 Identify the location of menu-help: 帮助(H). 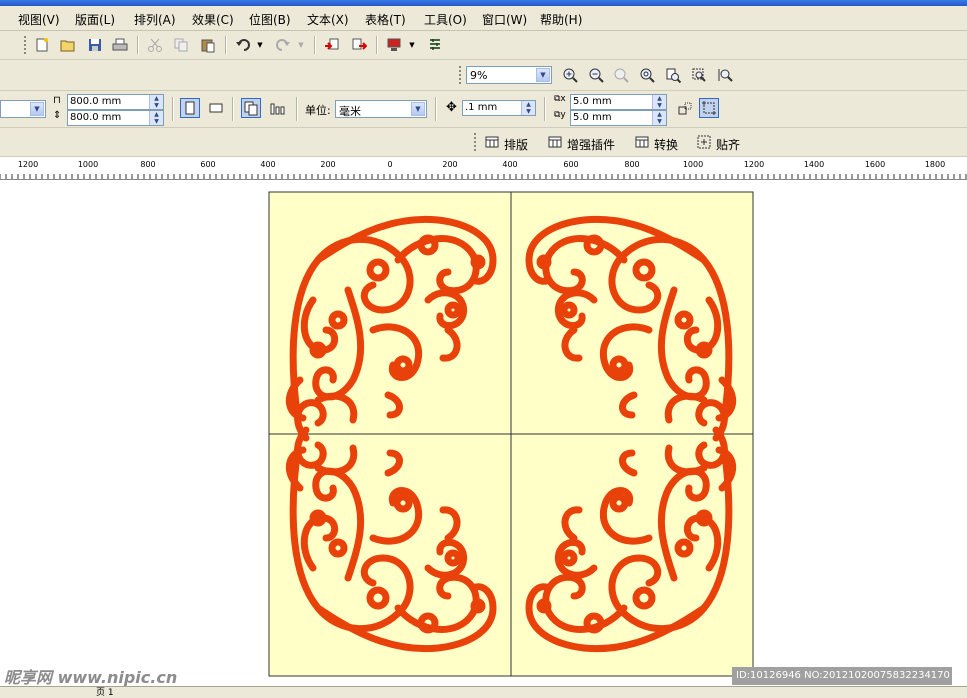
(561, 19).